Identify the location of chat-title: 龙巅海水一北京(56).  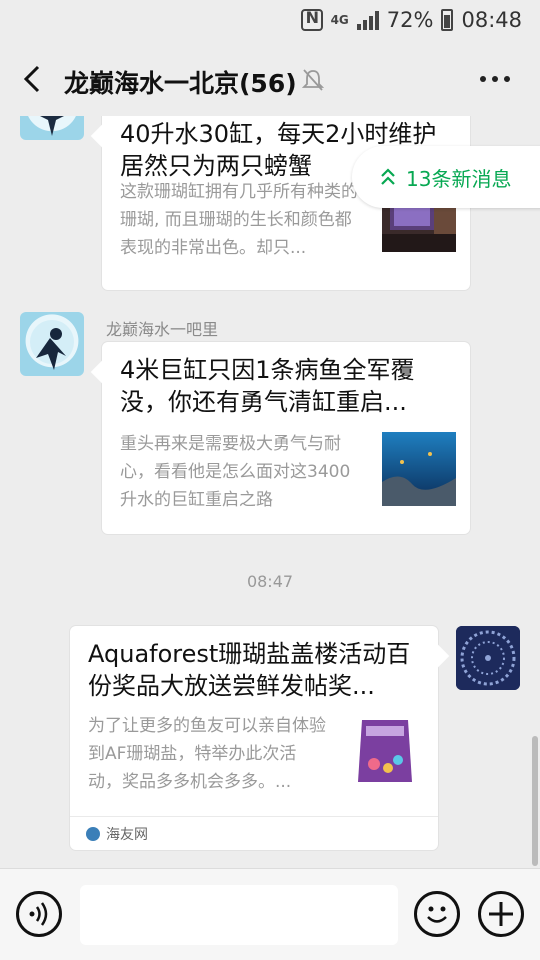
(180, 83).